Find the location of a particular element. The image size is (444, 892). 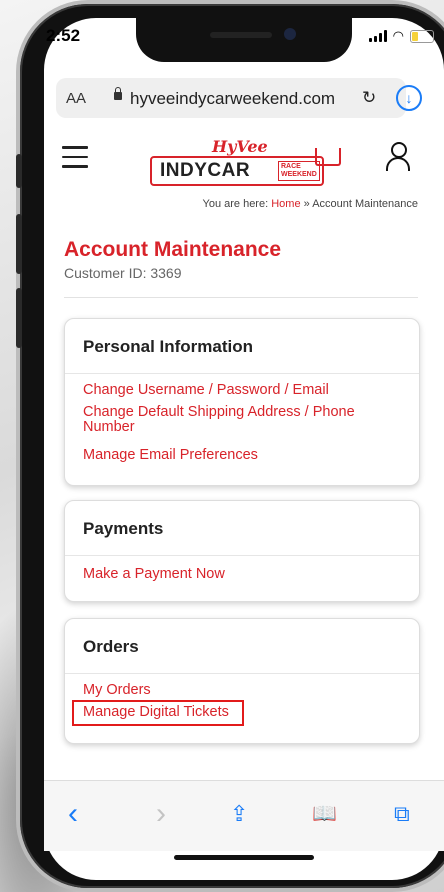

back-icon: ‹ is located at coordinates (73, 814).